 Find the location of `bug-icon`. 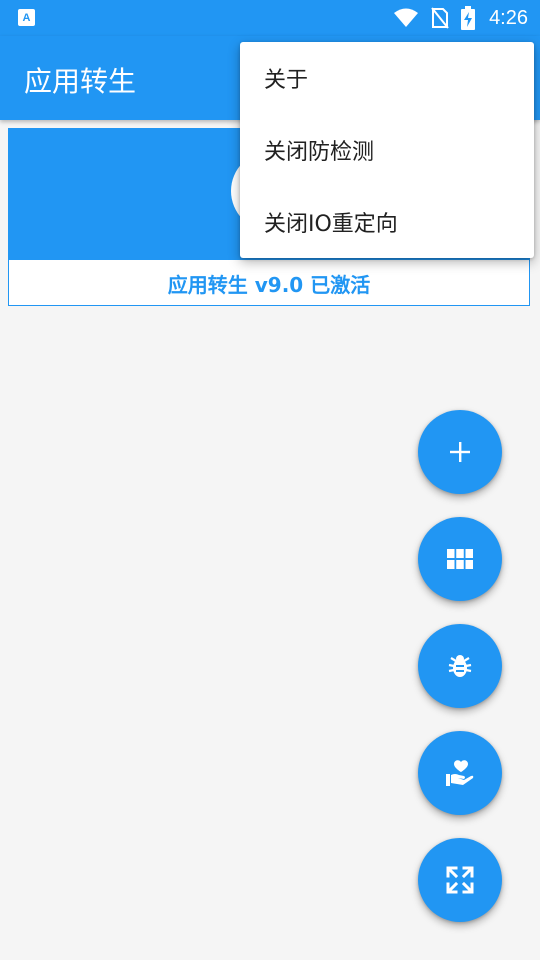

bug-icon is located at coordinates (460, 666).